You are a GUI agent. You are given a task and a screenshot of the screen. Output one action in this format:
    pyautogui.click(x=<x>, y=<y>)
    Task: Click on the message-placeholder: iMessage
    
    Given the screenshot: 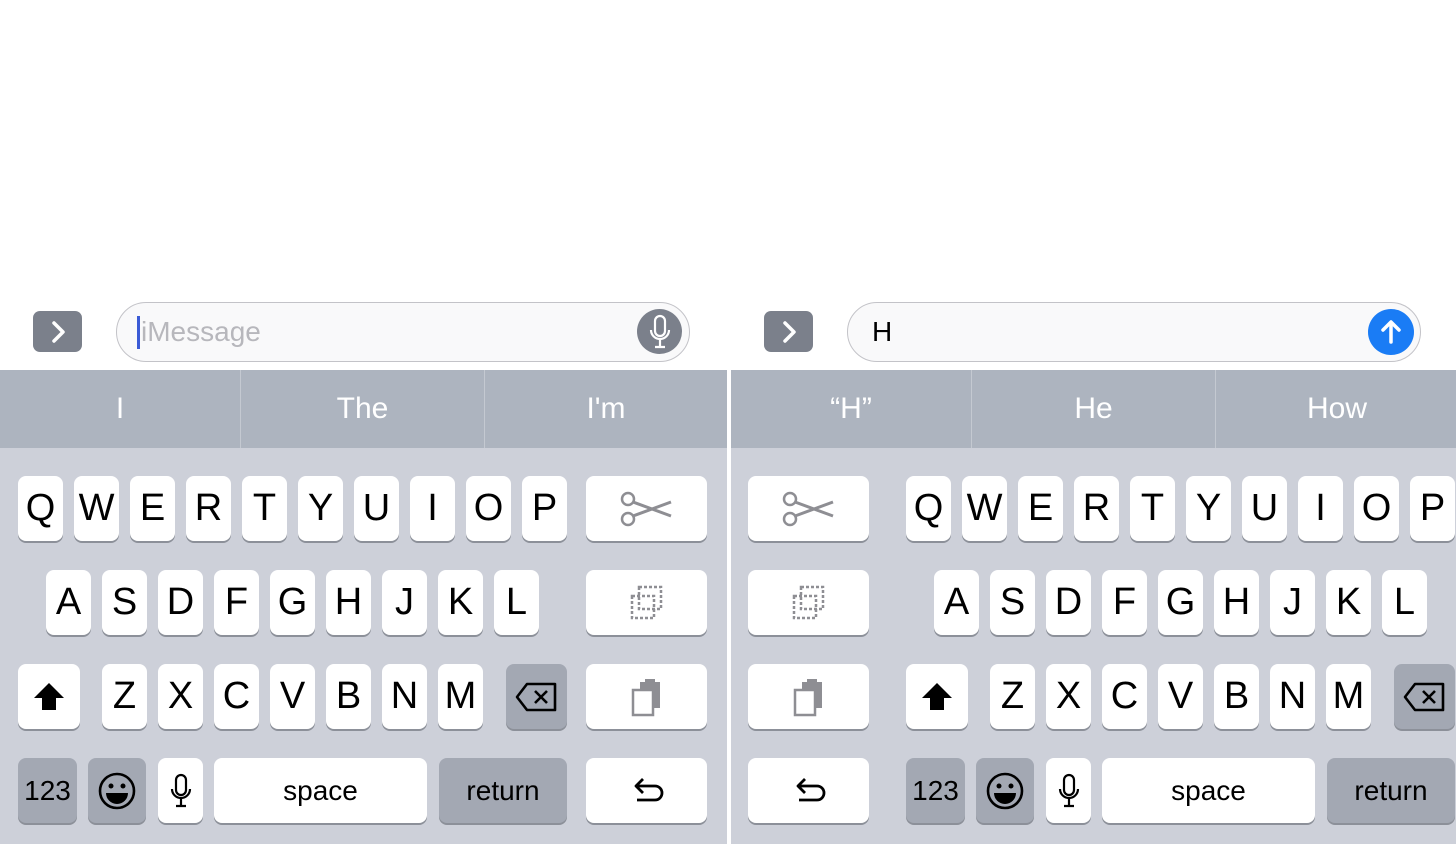 What is the action you would take?
    pyautogui.click(x=201, y=331)
    